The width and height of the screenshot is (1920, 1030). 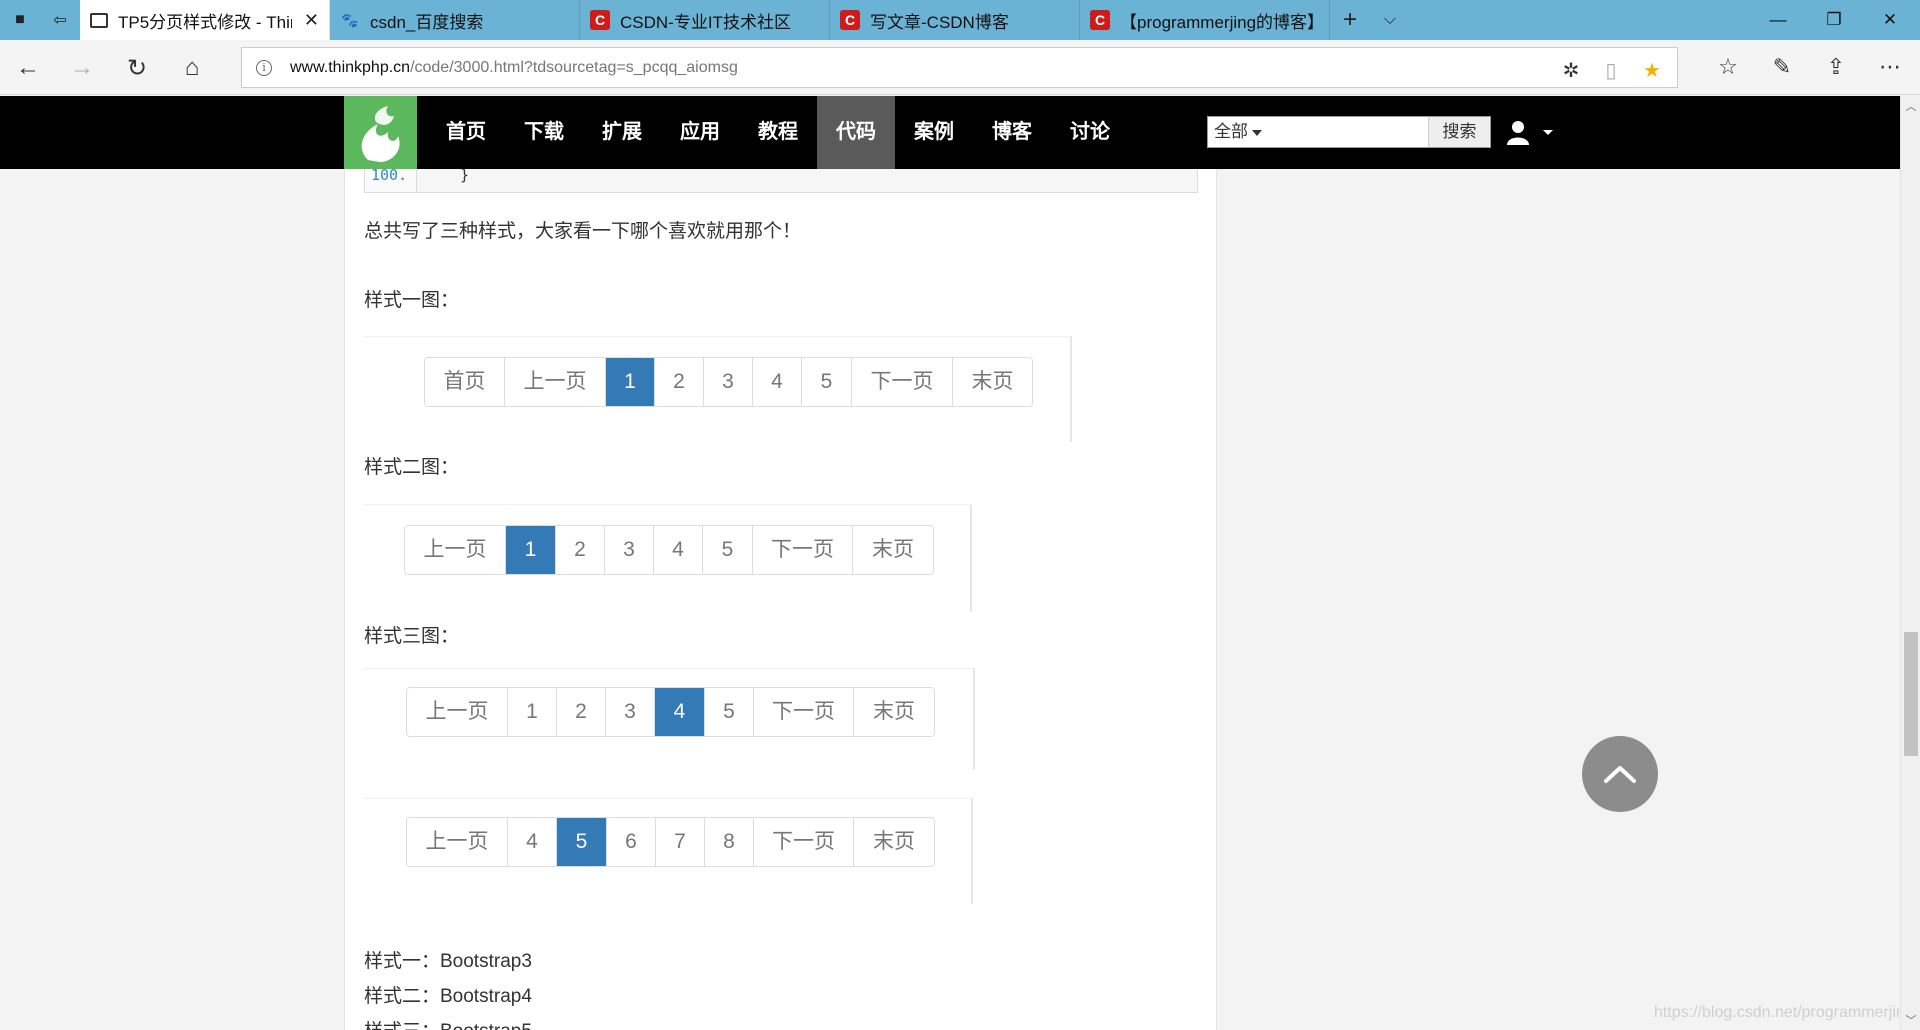 I want to click on new-tab-icon: +, so click(x=1350, y=20).